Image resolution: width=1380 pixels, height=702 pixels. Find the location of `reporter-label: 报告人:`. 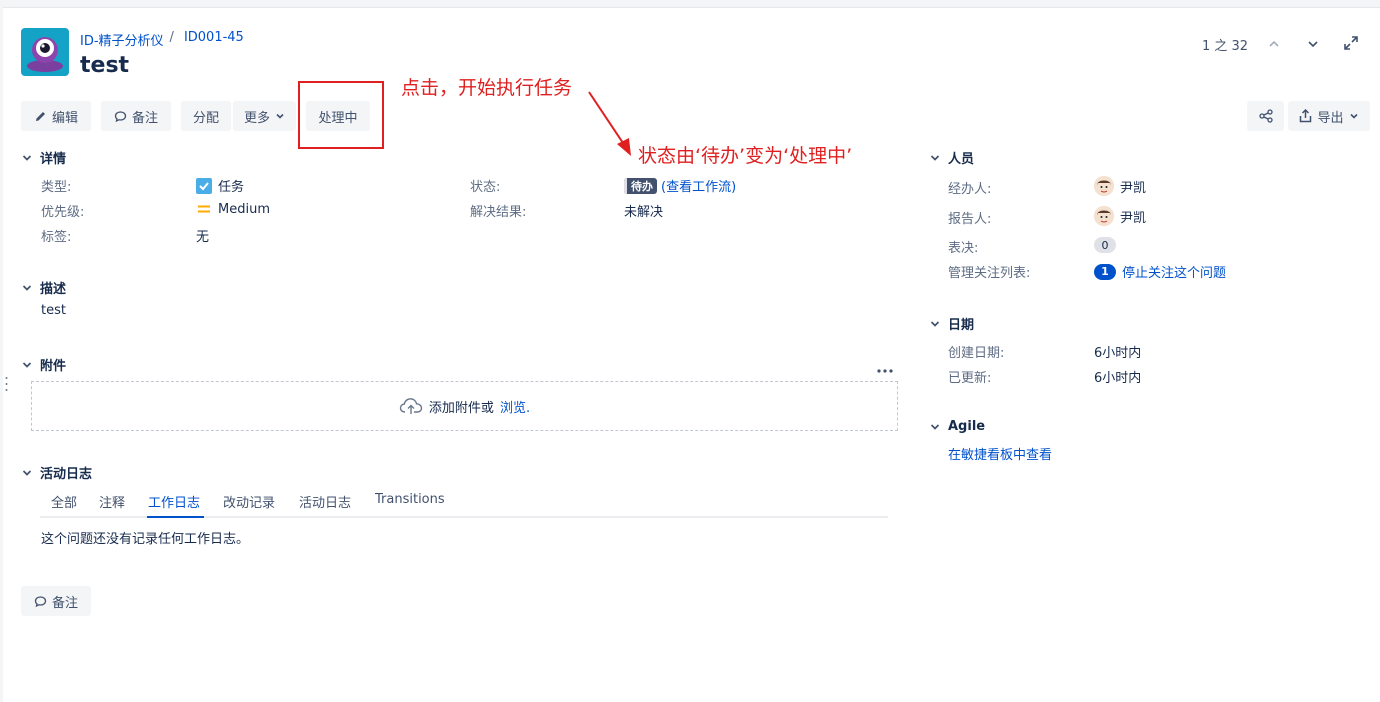

reporter-label: 报告人: is located at coordinates (970, 219).